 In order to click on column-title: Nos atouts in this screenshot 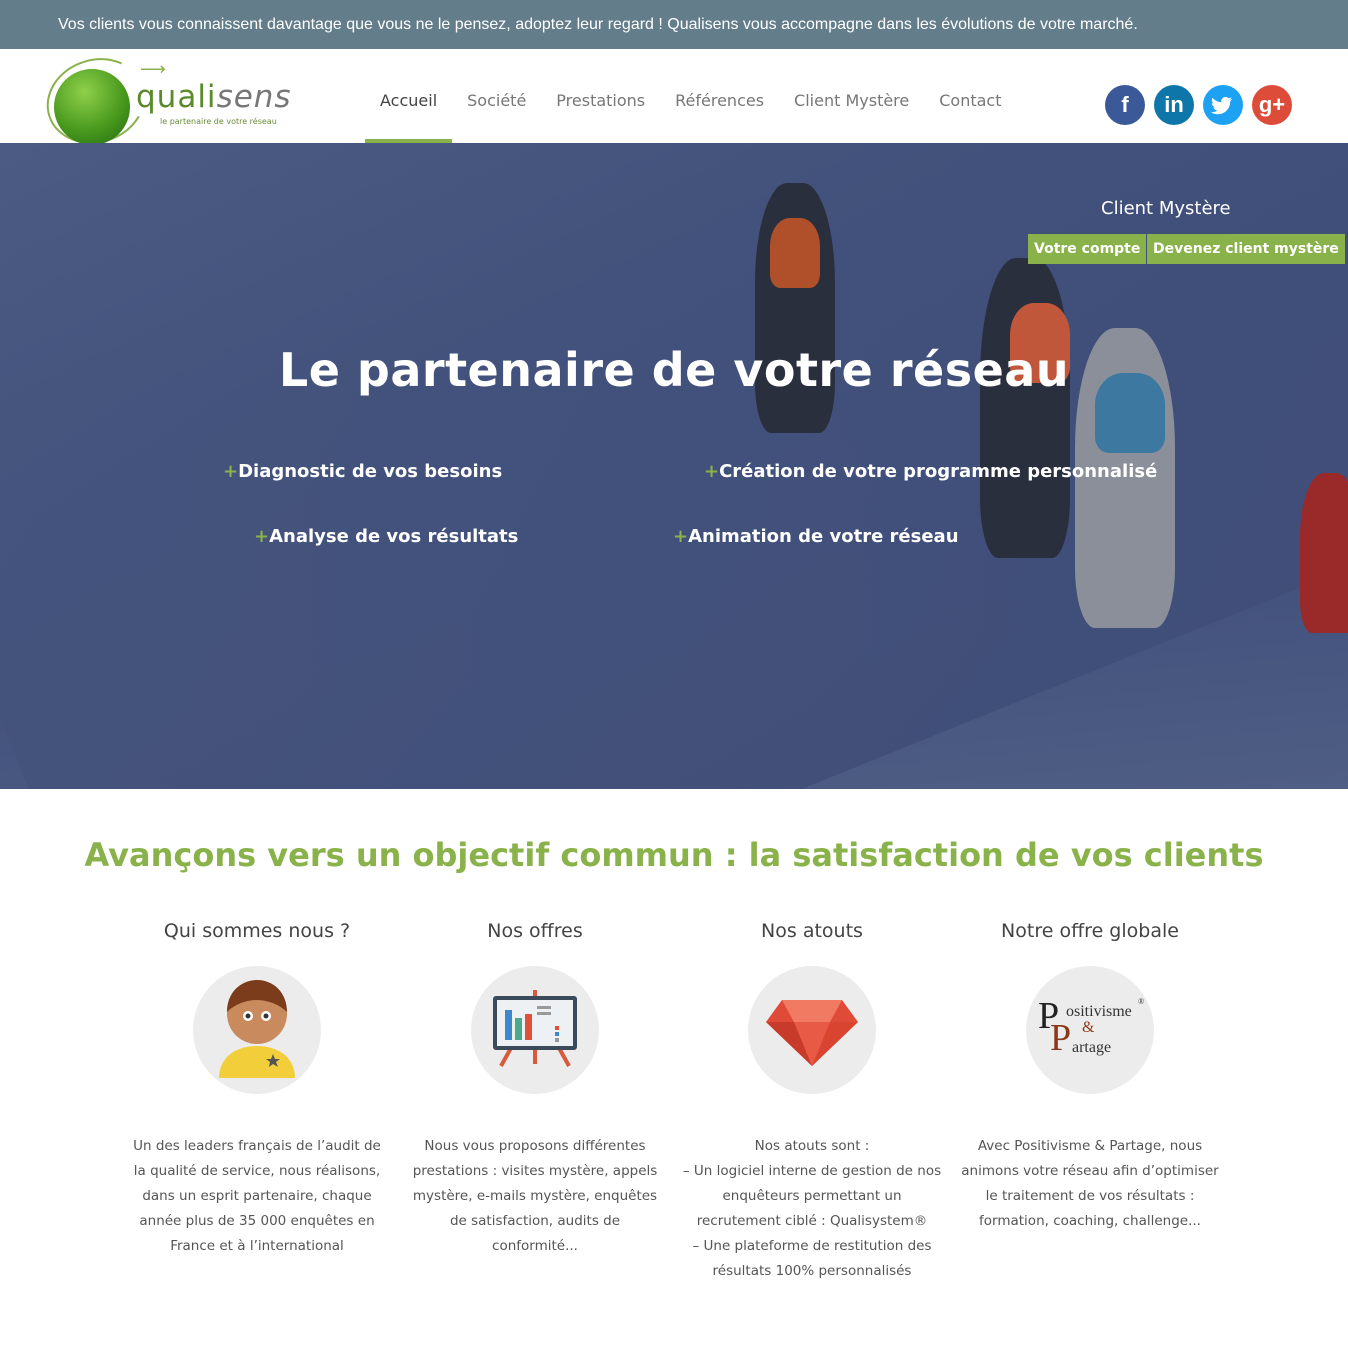, I will do `click(812, 935)`.